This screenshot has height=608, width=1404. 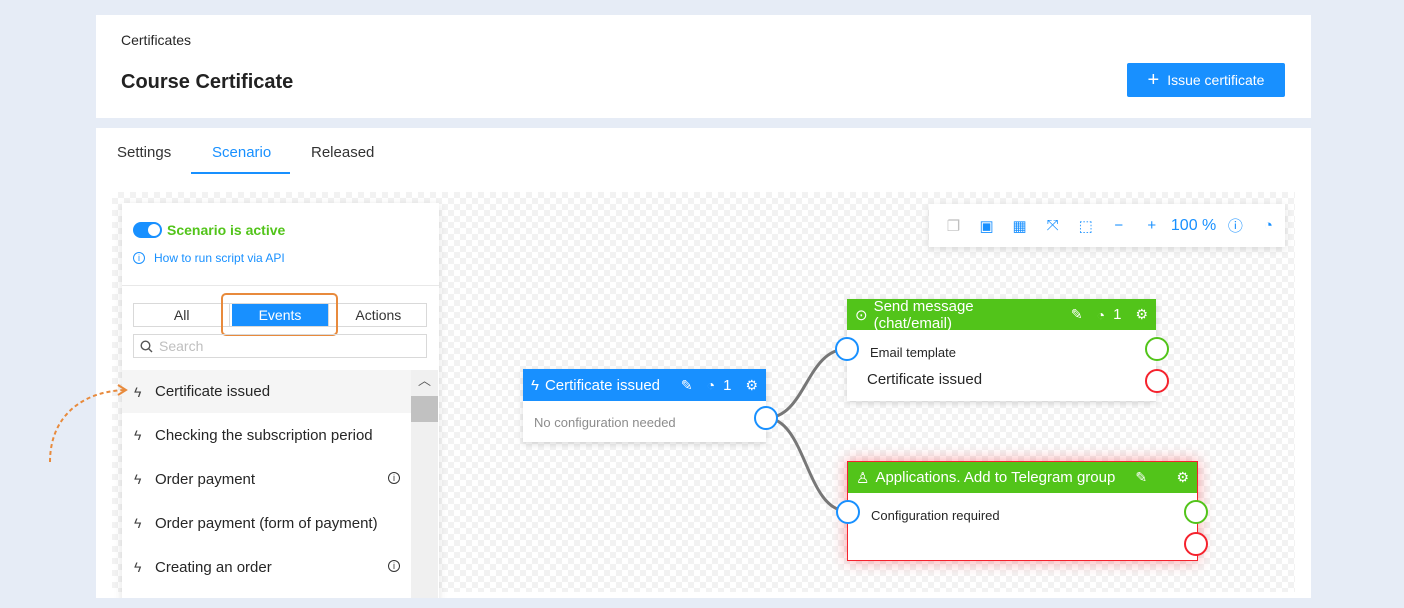 What do you see at coordinates (913, 352) in the screenshot?
I see `node-subtitle: Email template` at bounding box center [913, 352].